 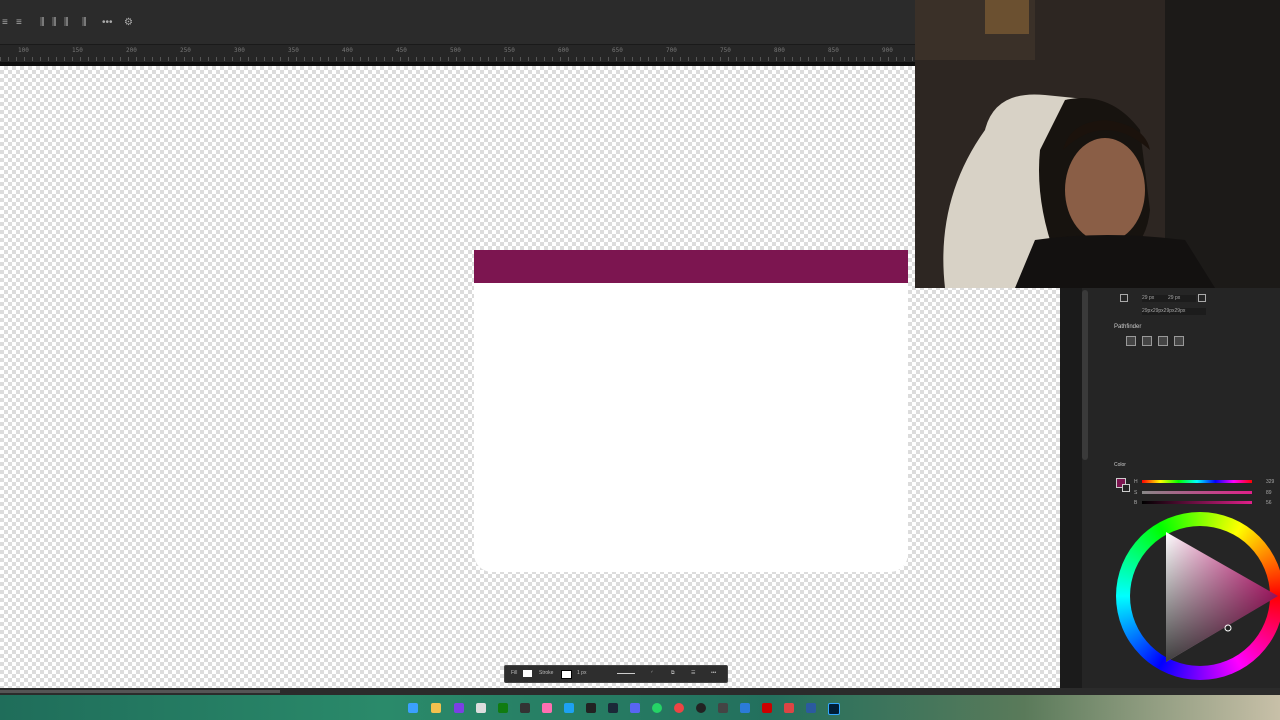 What do you see at coordinates (834, 709) in the screenshot?
I see `photoshop-icon` at bounding box center [834, 709].